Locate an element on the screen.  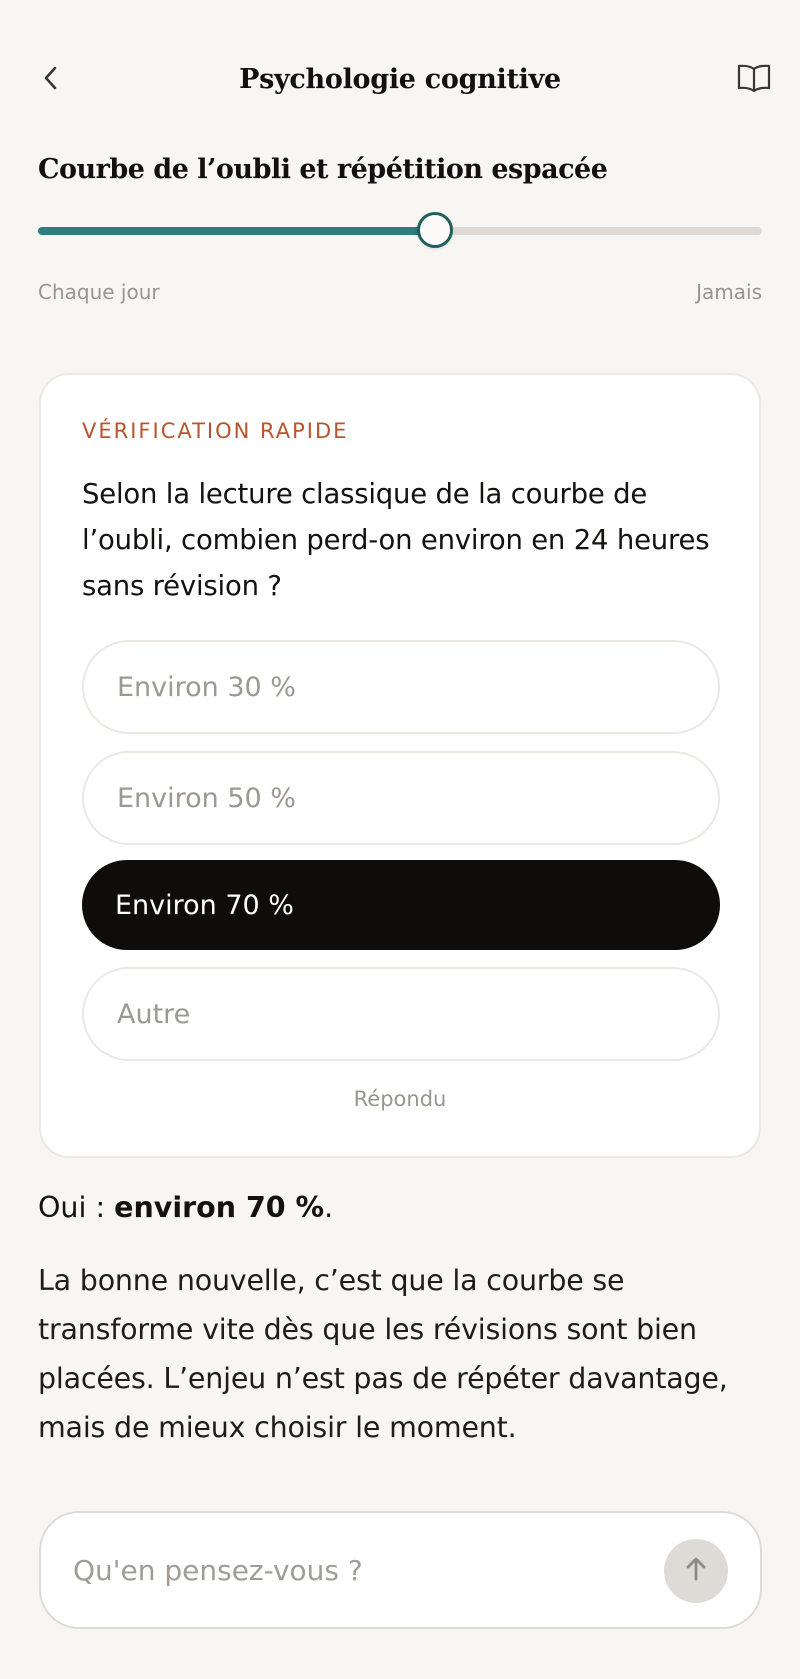
slider-fill is located at coordinates (237, 231).